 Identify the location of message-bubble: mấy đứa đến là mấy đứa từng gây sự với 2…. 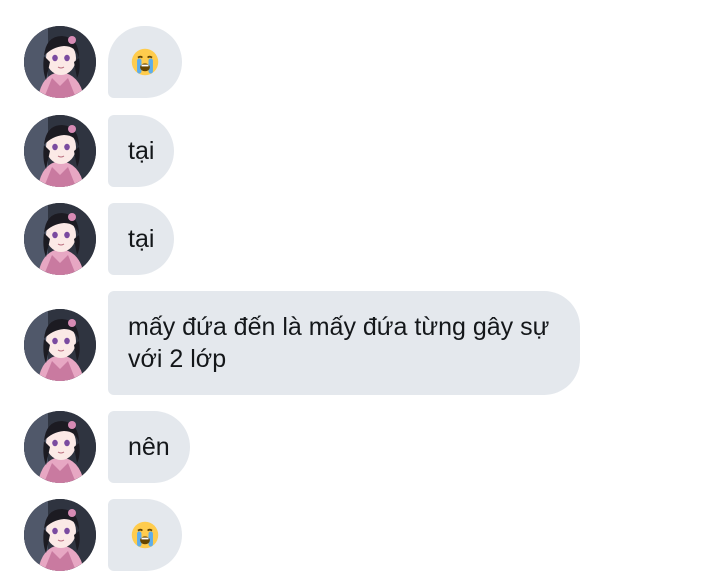
(344, 343).